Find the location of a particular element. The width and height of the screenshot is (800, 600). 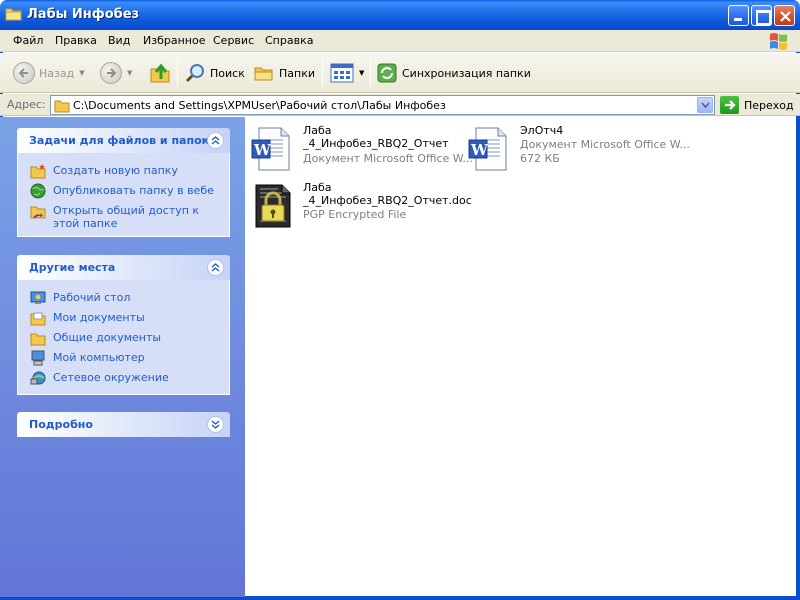

search-label: Поиск is located at coordinates (227, 73).